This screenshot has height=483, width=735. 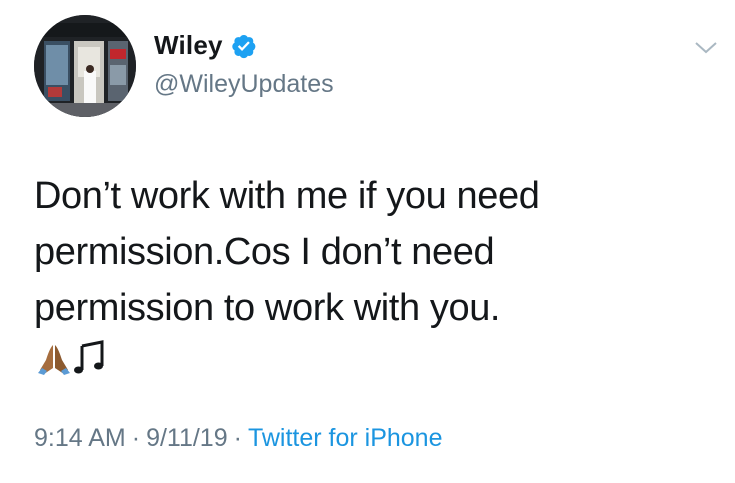 I want to click on folded-hands-icon, so click(x=54, y=364).